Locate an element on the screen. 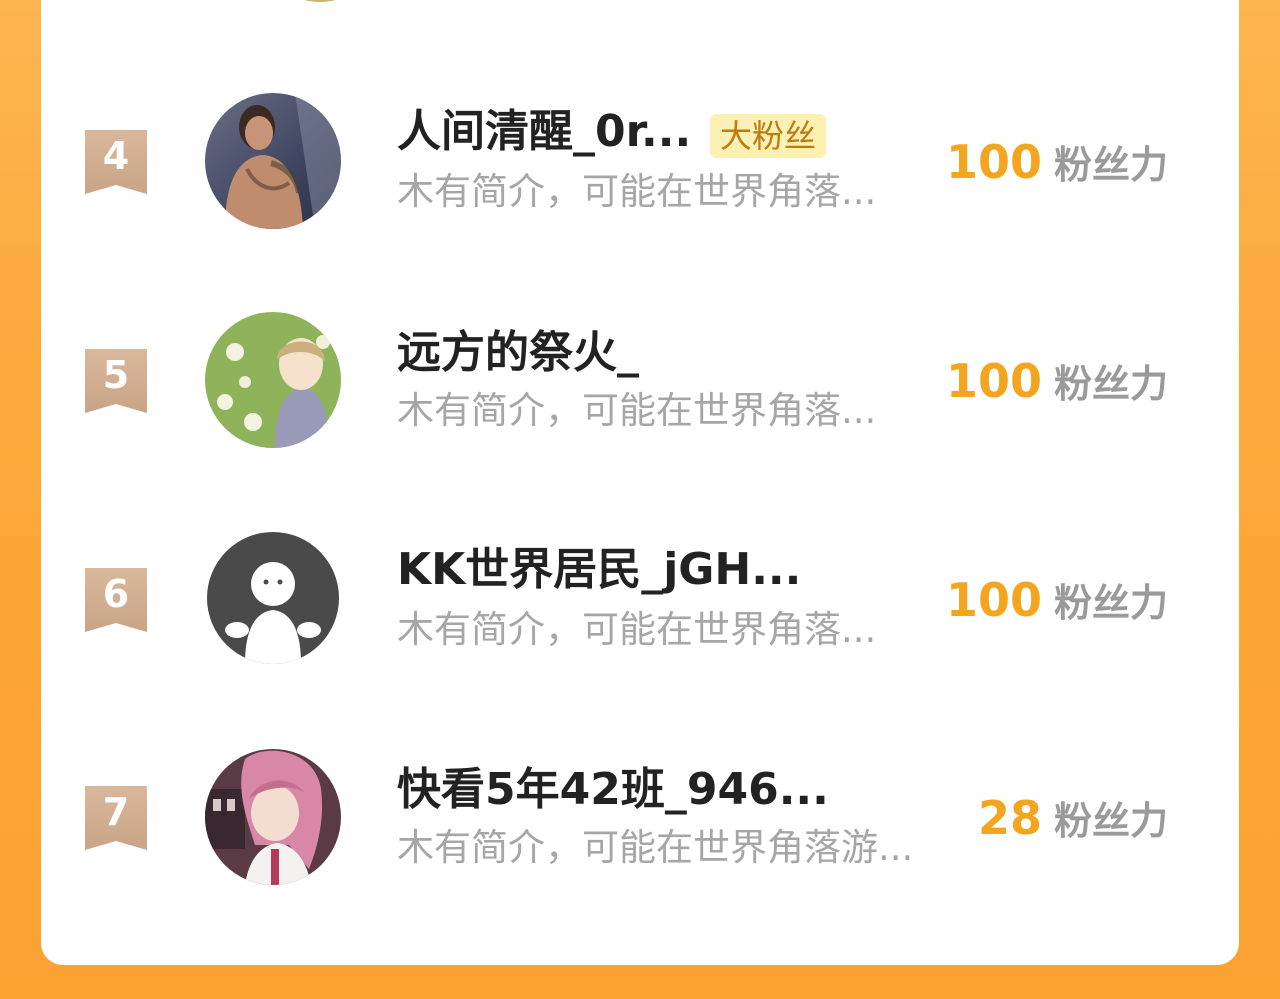 The image size is (1280, 999). list-item: 7 快看5年42班_946... 木有简介，可能在世界角落游... 28 粉丝力 is located at coordinates (640, 818).